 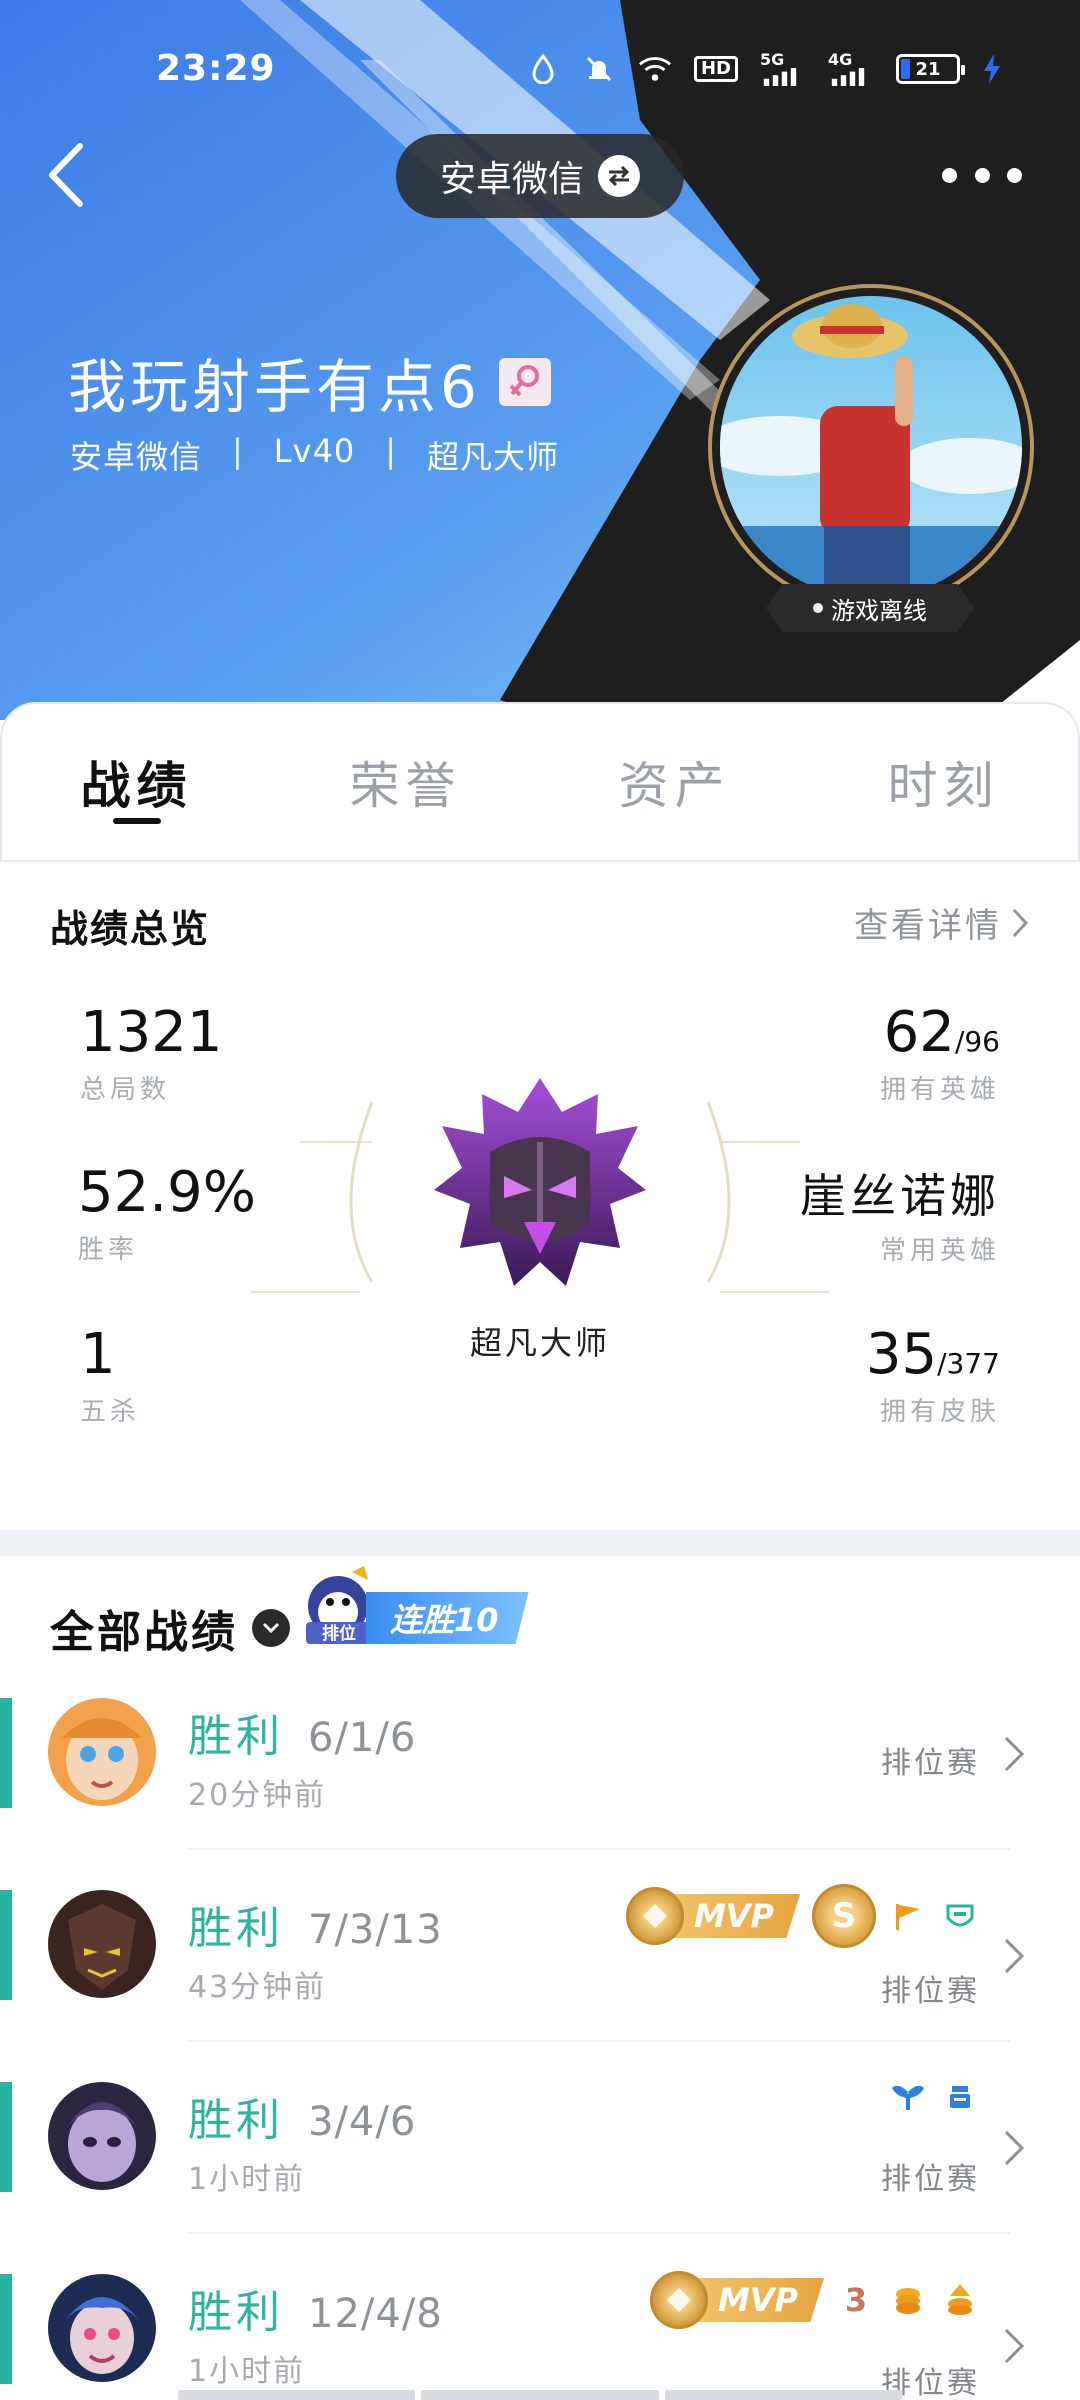 What do you see at coordinates (930, 1763) in the screenshot?
I see `match-mode: 排位赛` at bounding box center [930, 1763].